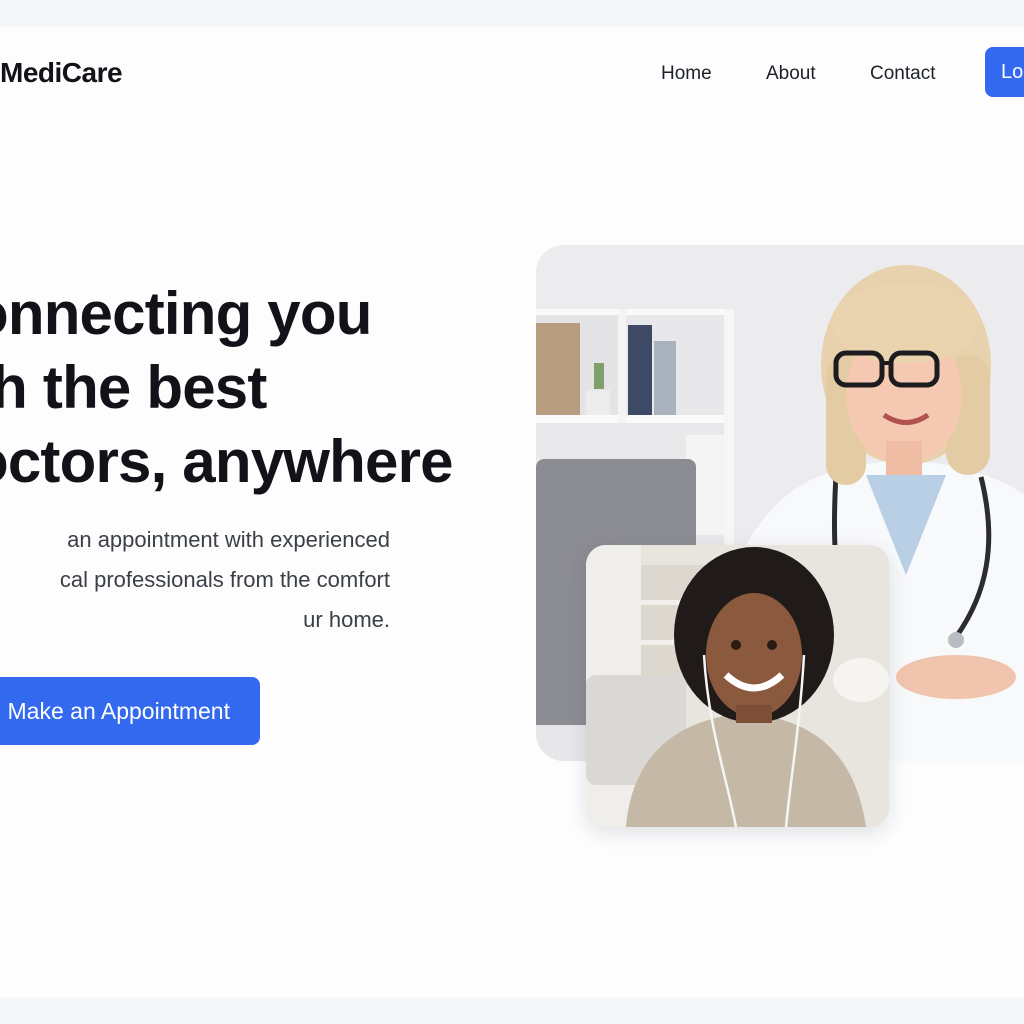 The image size is (1024, 1024). I want to click on nav-contact-link: Contact, so click(902, 74).